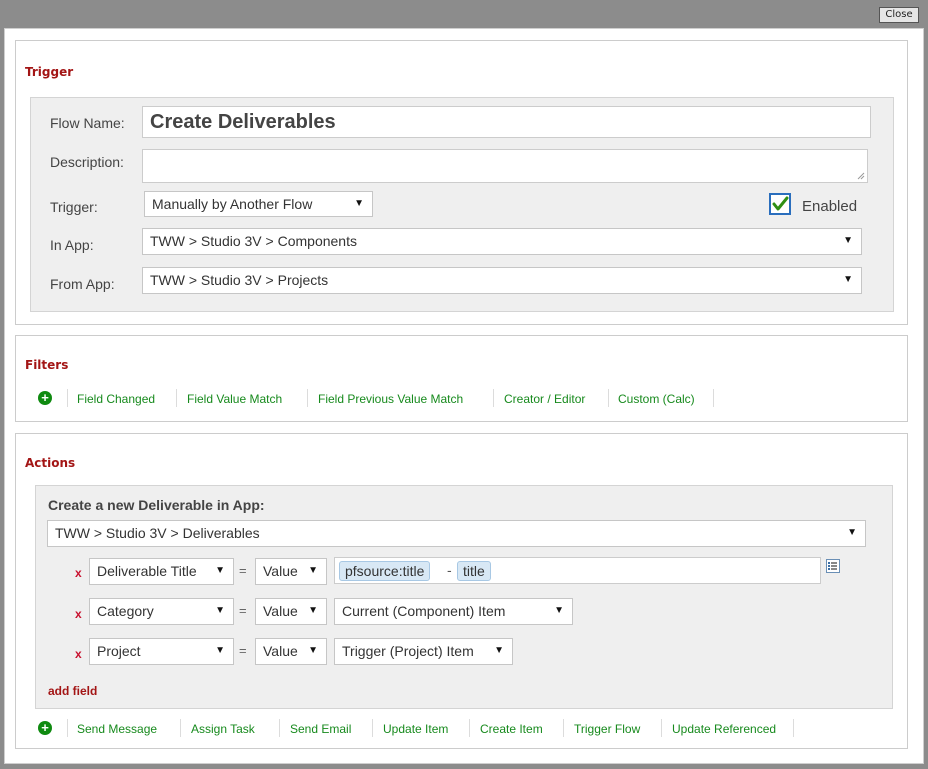 The width and height of the screenshot is (928, 769). What do you see at coordinates (456, 533) in the screenshot?
I see `target-app-select: TWW > Studio 3V > Deliverables ▼` at bounding box center [456, 533].